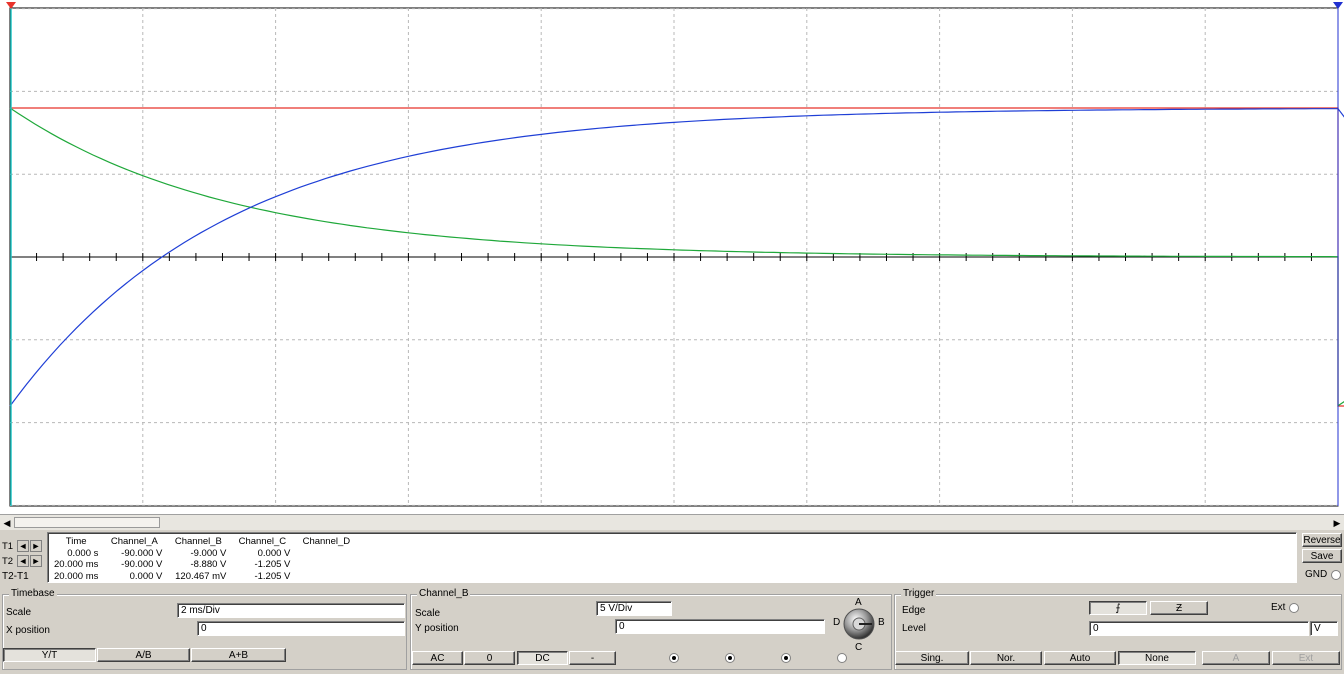 The height and width of the screenshot is (674, 1344). Describe the element at coordinates (49, 655) in the screenshot. I see `yt-mode-button: Y/T` at that location.